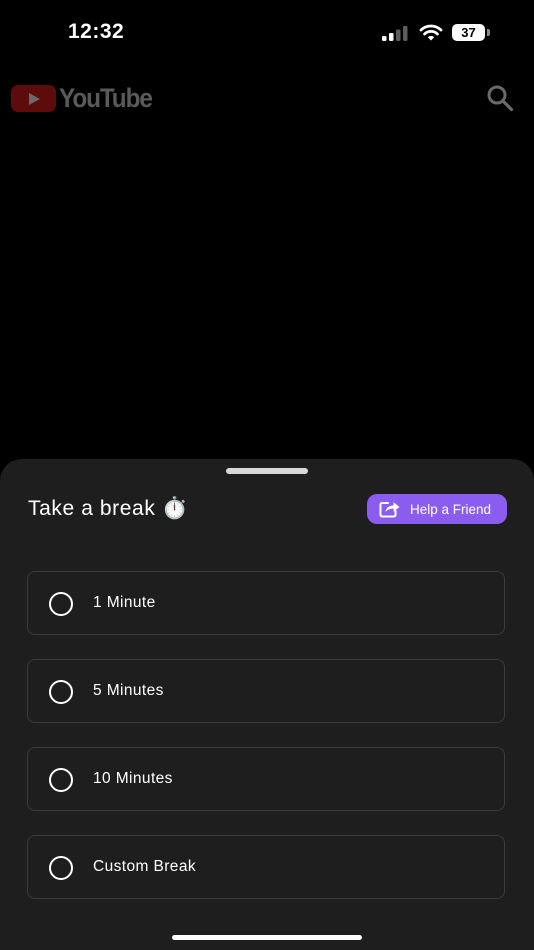 Image resolution: width=534 pixels, height=950 pixels. Describe the element at coordinates (468, 32) in the screenshot. I see `battery-level: 37` at that location.